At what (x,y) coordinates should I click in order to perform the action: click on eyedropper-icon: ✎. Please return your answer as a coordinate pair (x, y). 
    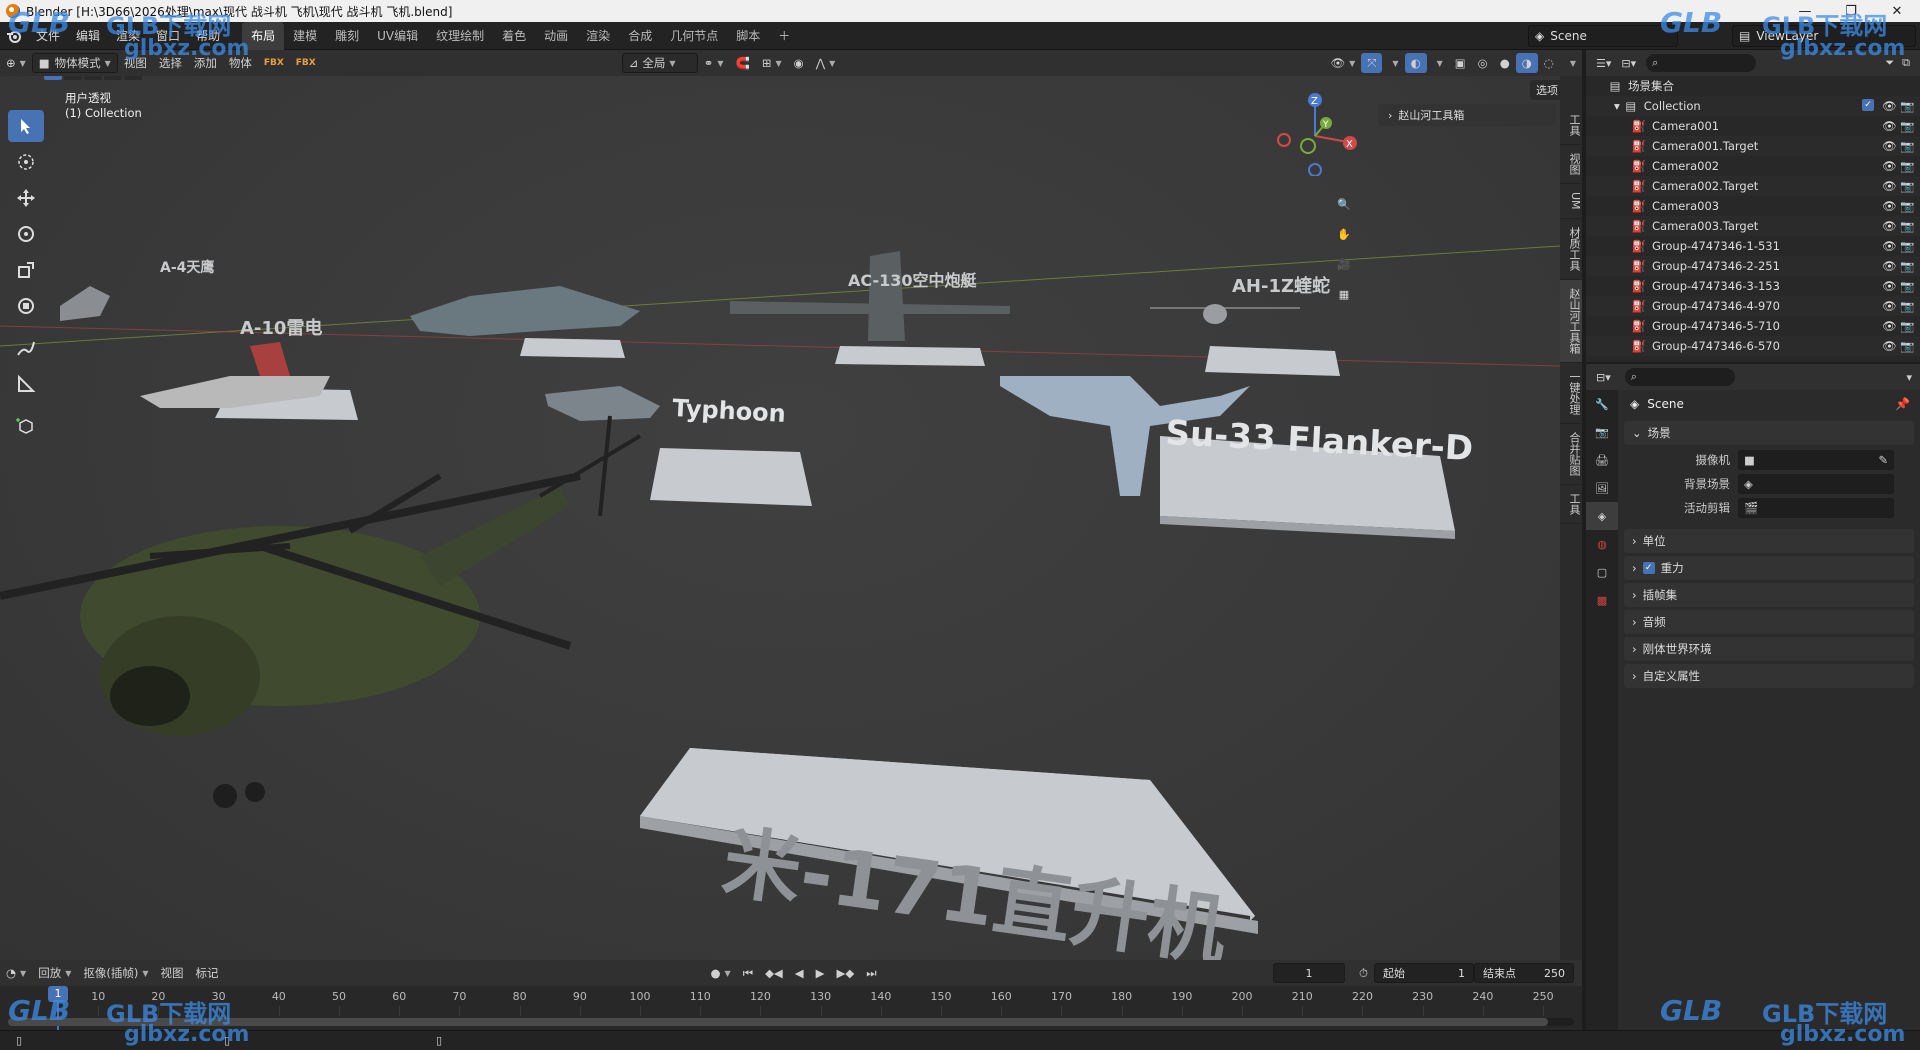
    Looking at the image, I should click on (1883, 460).